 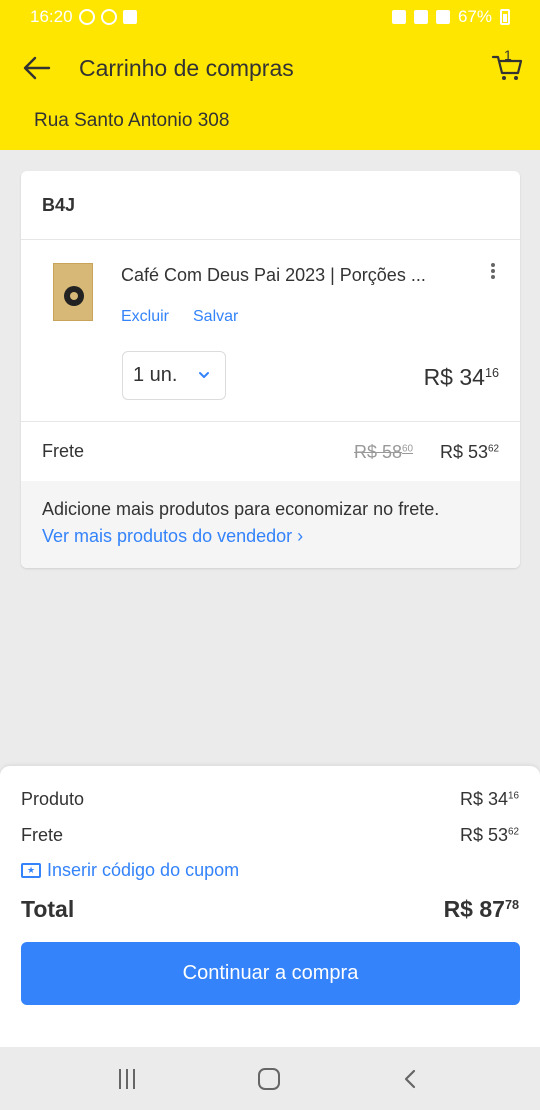 I want to click on nav-back-icon, so click(x=410, y=1079).